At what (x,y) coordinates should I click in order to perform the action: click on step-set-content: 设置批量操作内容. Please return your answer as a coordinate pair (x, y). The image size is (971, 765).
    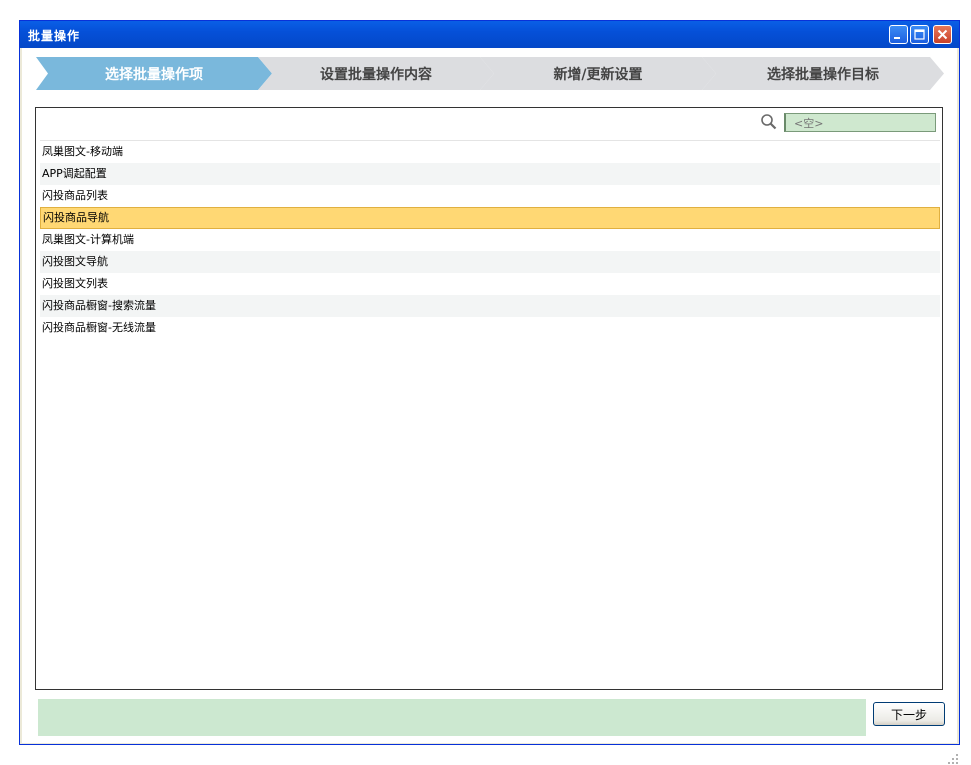
    Looking at the image, I should click on (376, 73).